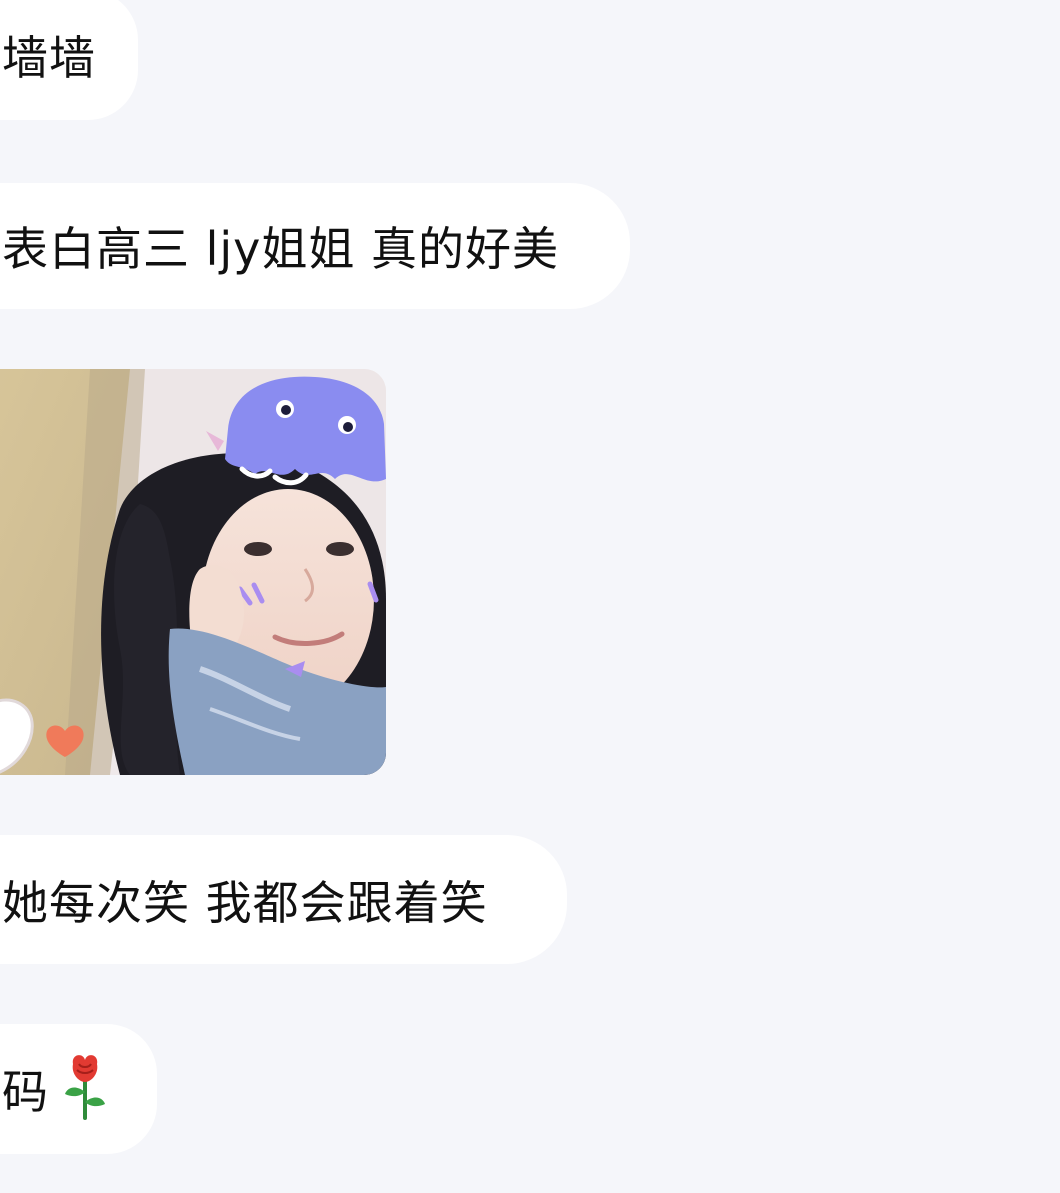  I want to click on message-bubble: 表白高三 ljy姐姐 真的好美, so click(315, 246).